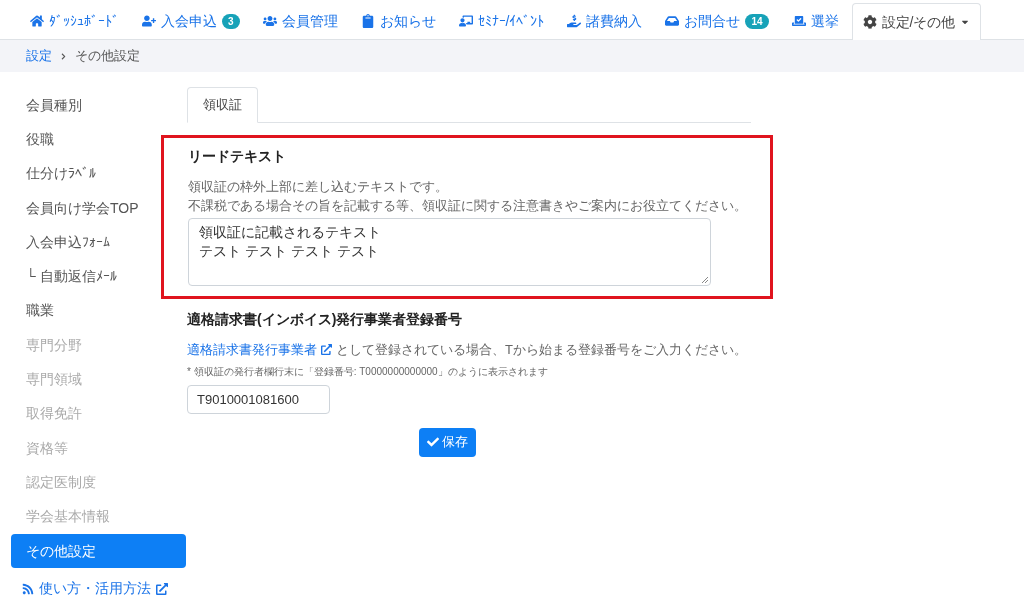 The image size is (1024, 611). I want to click on nav-tab: 入会申込 3, so click(191, 21).